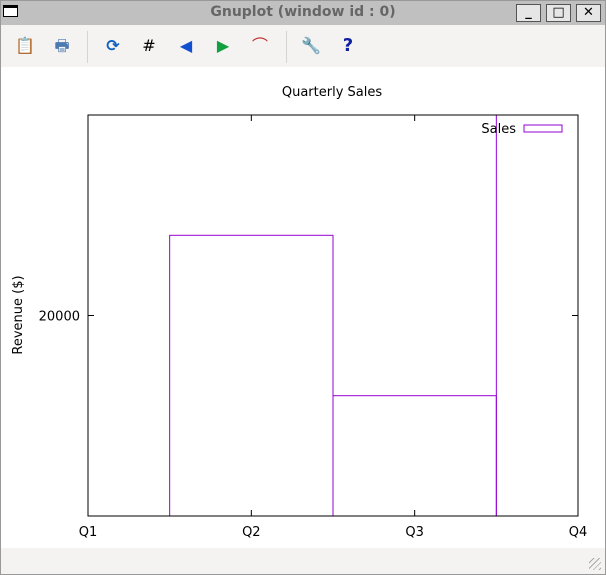  Describe the element at coordinates (595, 564) in the screenshot. I see `resize-grip` at that location.